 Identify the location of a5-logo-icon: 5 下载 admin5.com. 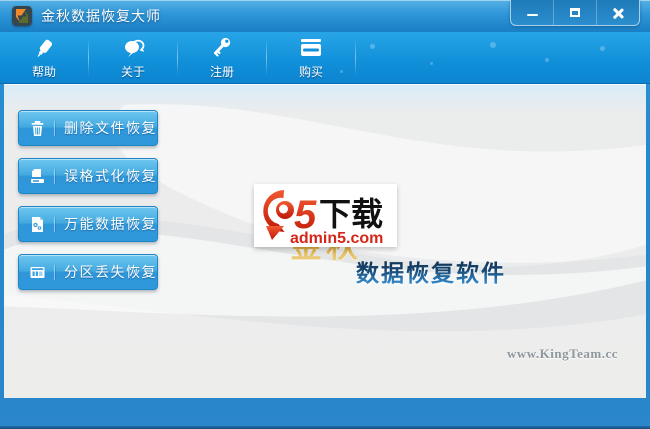
(323, 218).